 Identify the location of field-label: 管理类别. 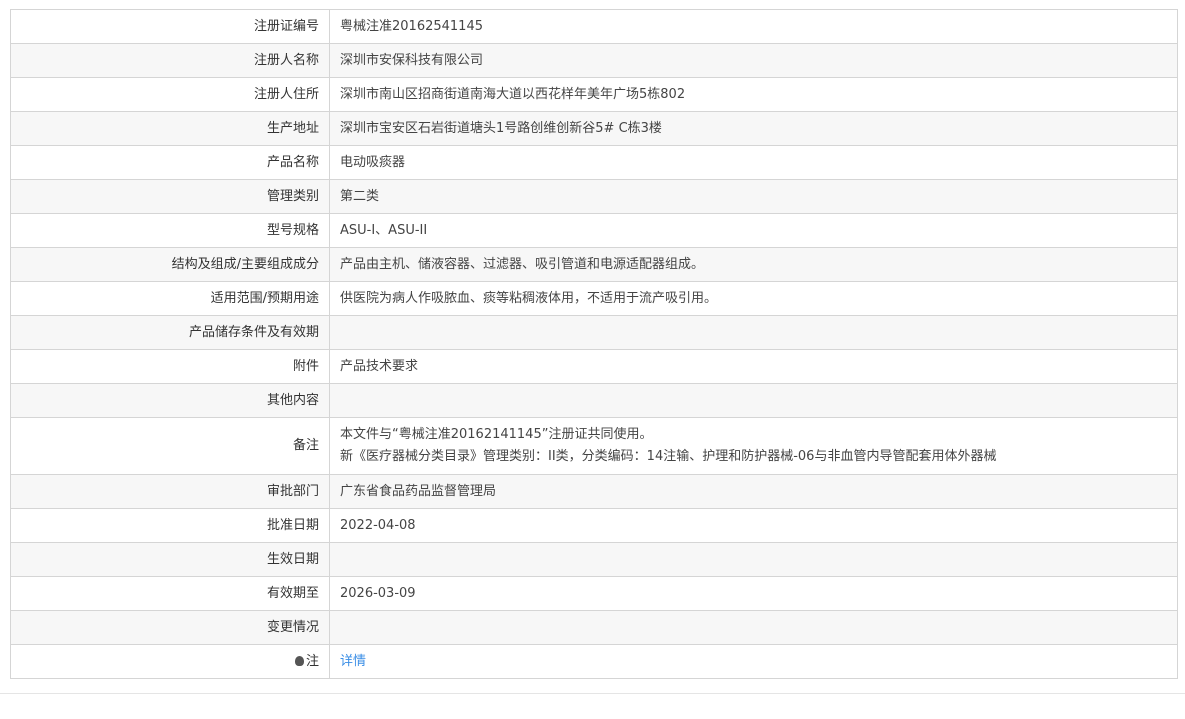
(170, 196).